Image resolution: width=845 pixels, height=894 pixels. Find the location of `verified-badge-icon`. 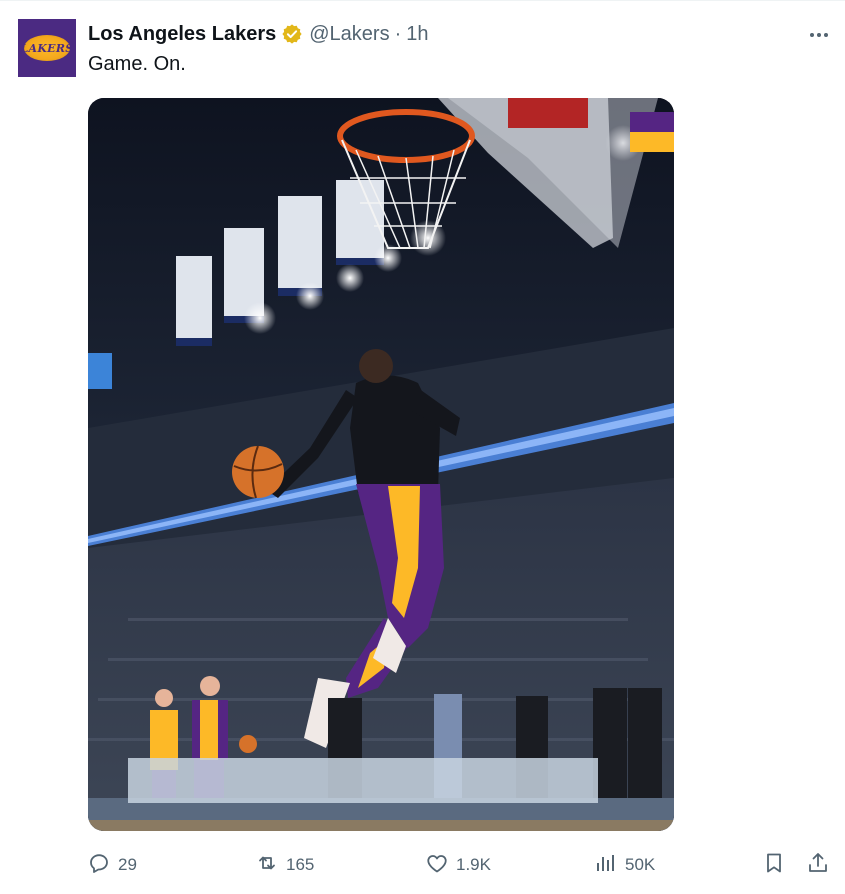

verified-badge-icon is located at coordinates (292, 34).